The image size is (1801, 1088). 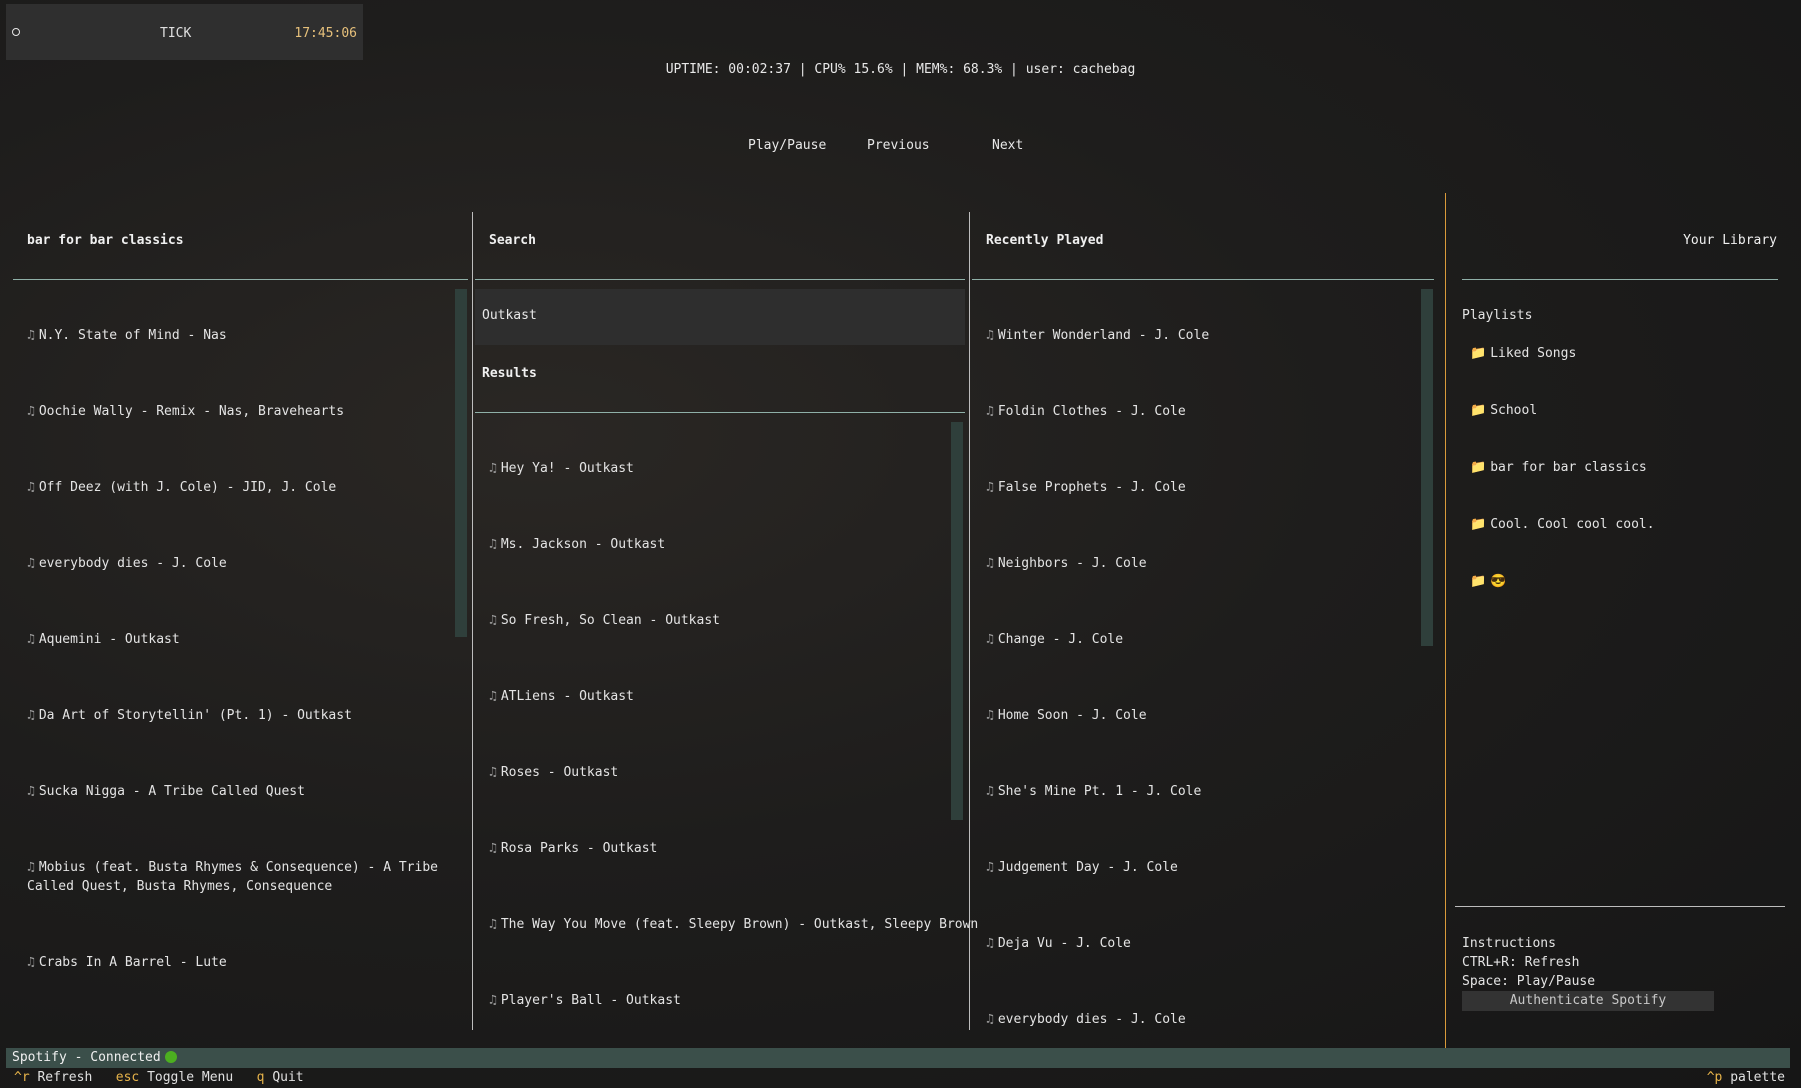 I want to click on previous-button: Previous, so click(x=898, y=145).